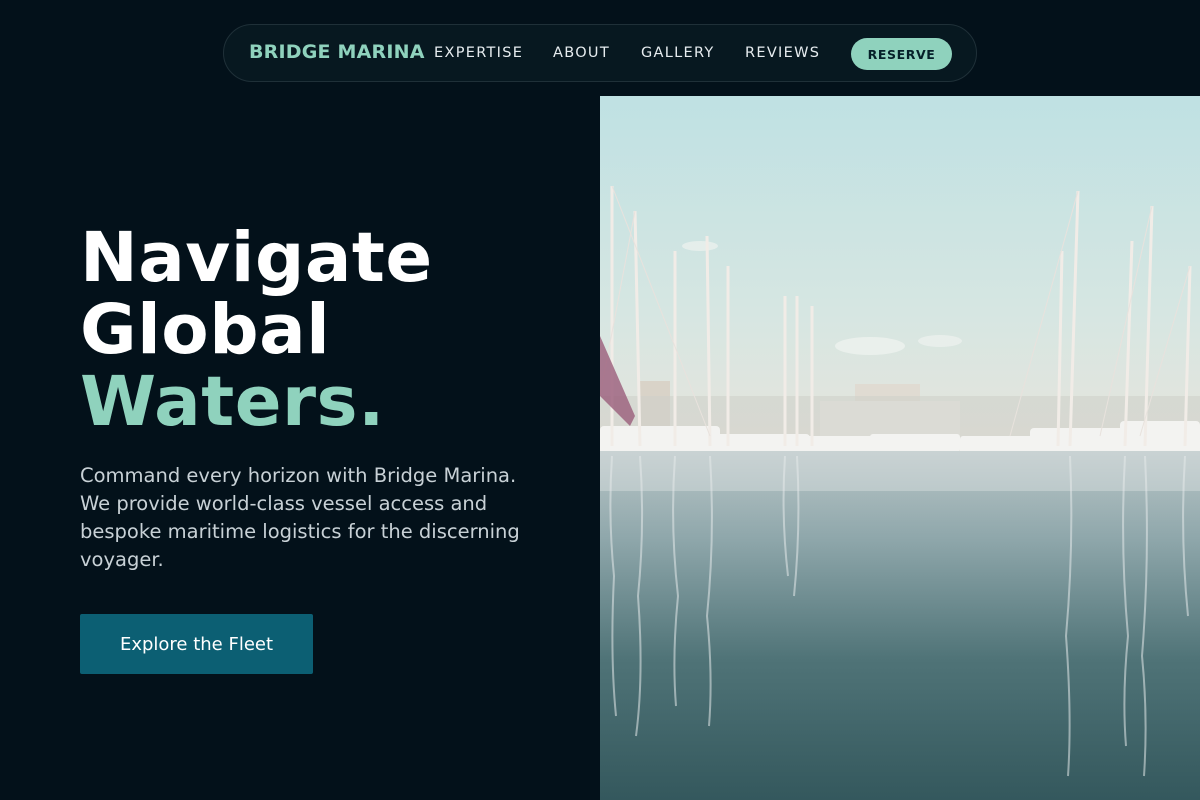 The image size is (1200, 800). I want to click on explore-fleet-button: Explore the Fleet, so click(196, 644).